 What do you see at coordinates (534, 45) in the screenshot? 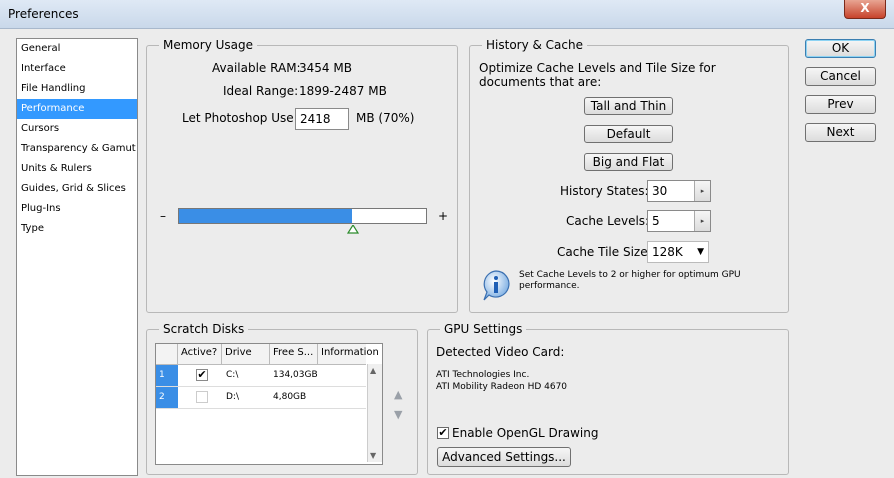
I see `history-cache-legend: History & Cache` at bounding box center [534, 45].